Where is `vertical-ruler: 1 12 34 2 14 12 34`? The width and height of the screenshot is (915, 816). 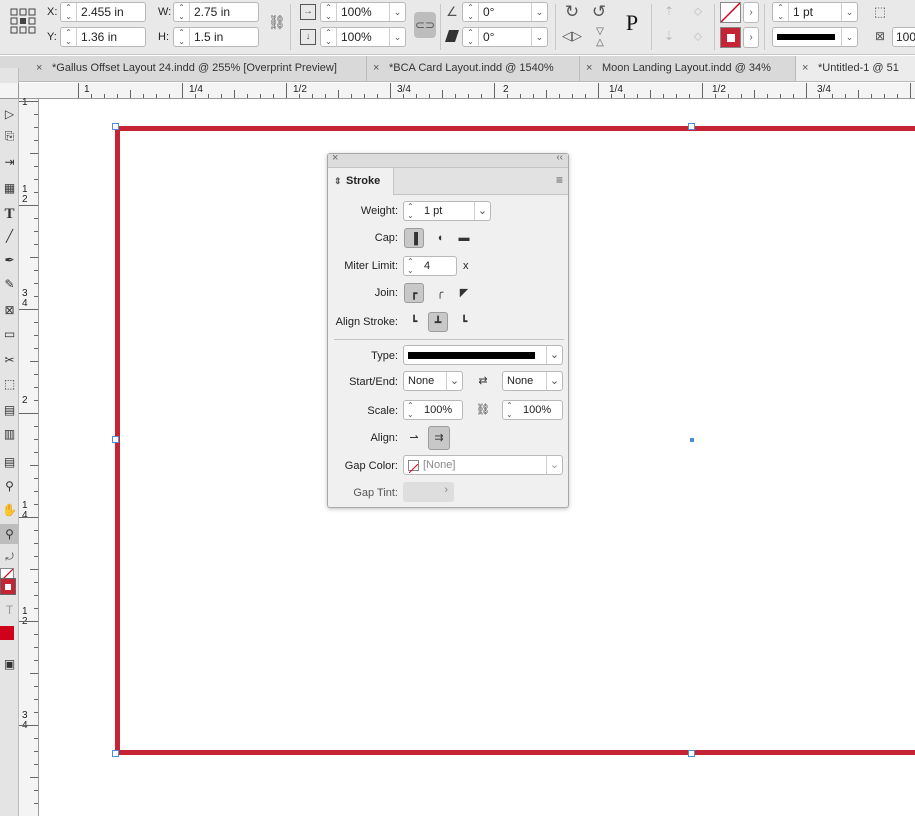 vertical-ruler: 1 12 34 2 14 12 34 is located at coordinates (29, 456).